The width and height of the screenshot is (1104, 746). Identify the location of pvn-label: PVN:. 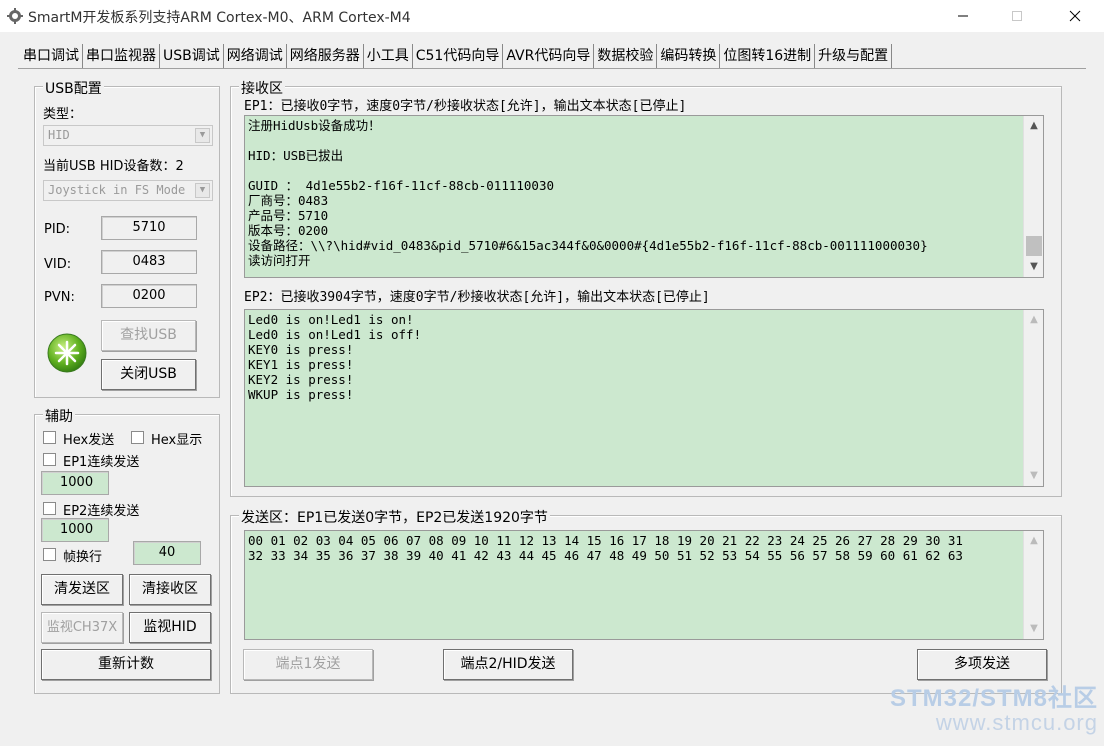
(59, 297).